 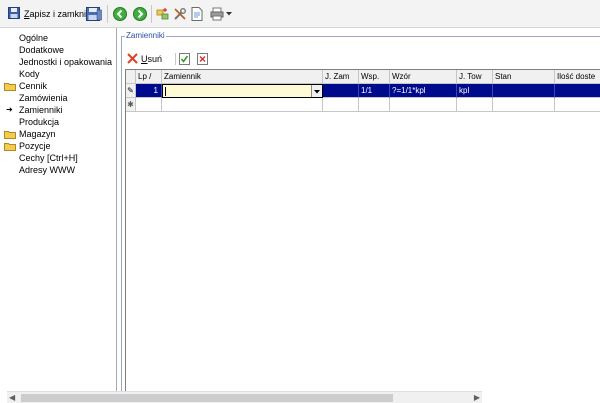 I want to click on delete-label: Usuń, so click(x=152, y=59).